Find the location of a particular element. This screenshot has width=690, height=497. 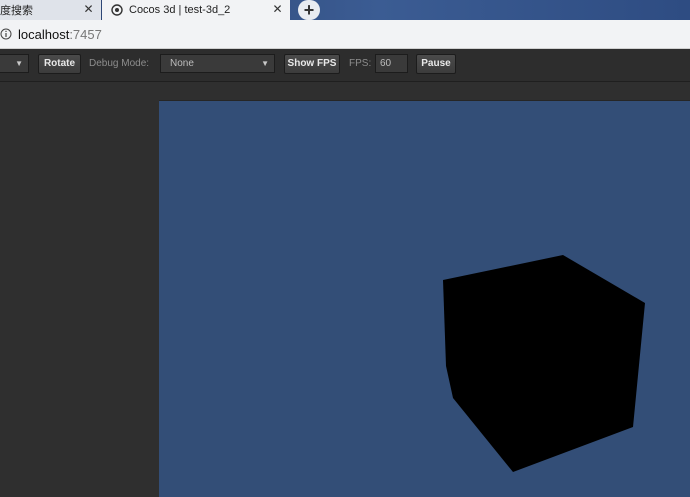

info-icon is located at coordinates (6, 34).